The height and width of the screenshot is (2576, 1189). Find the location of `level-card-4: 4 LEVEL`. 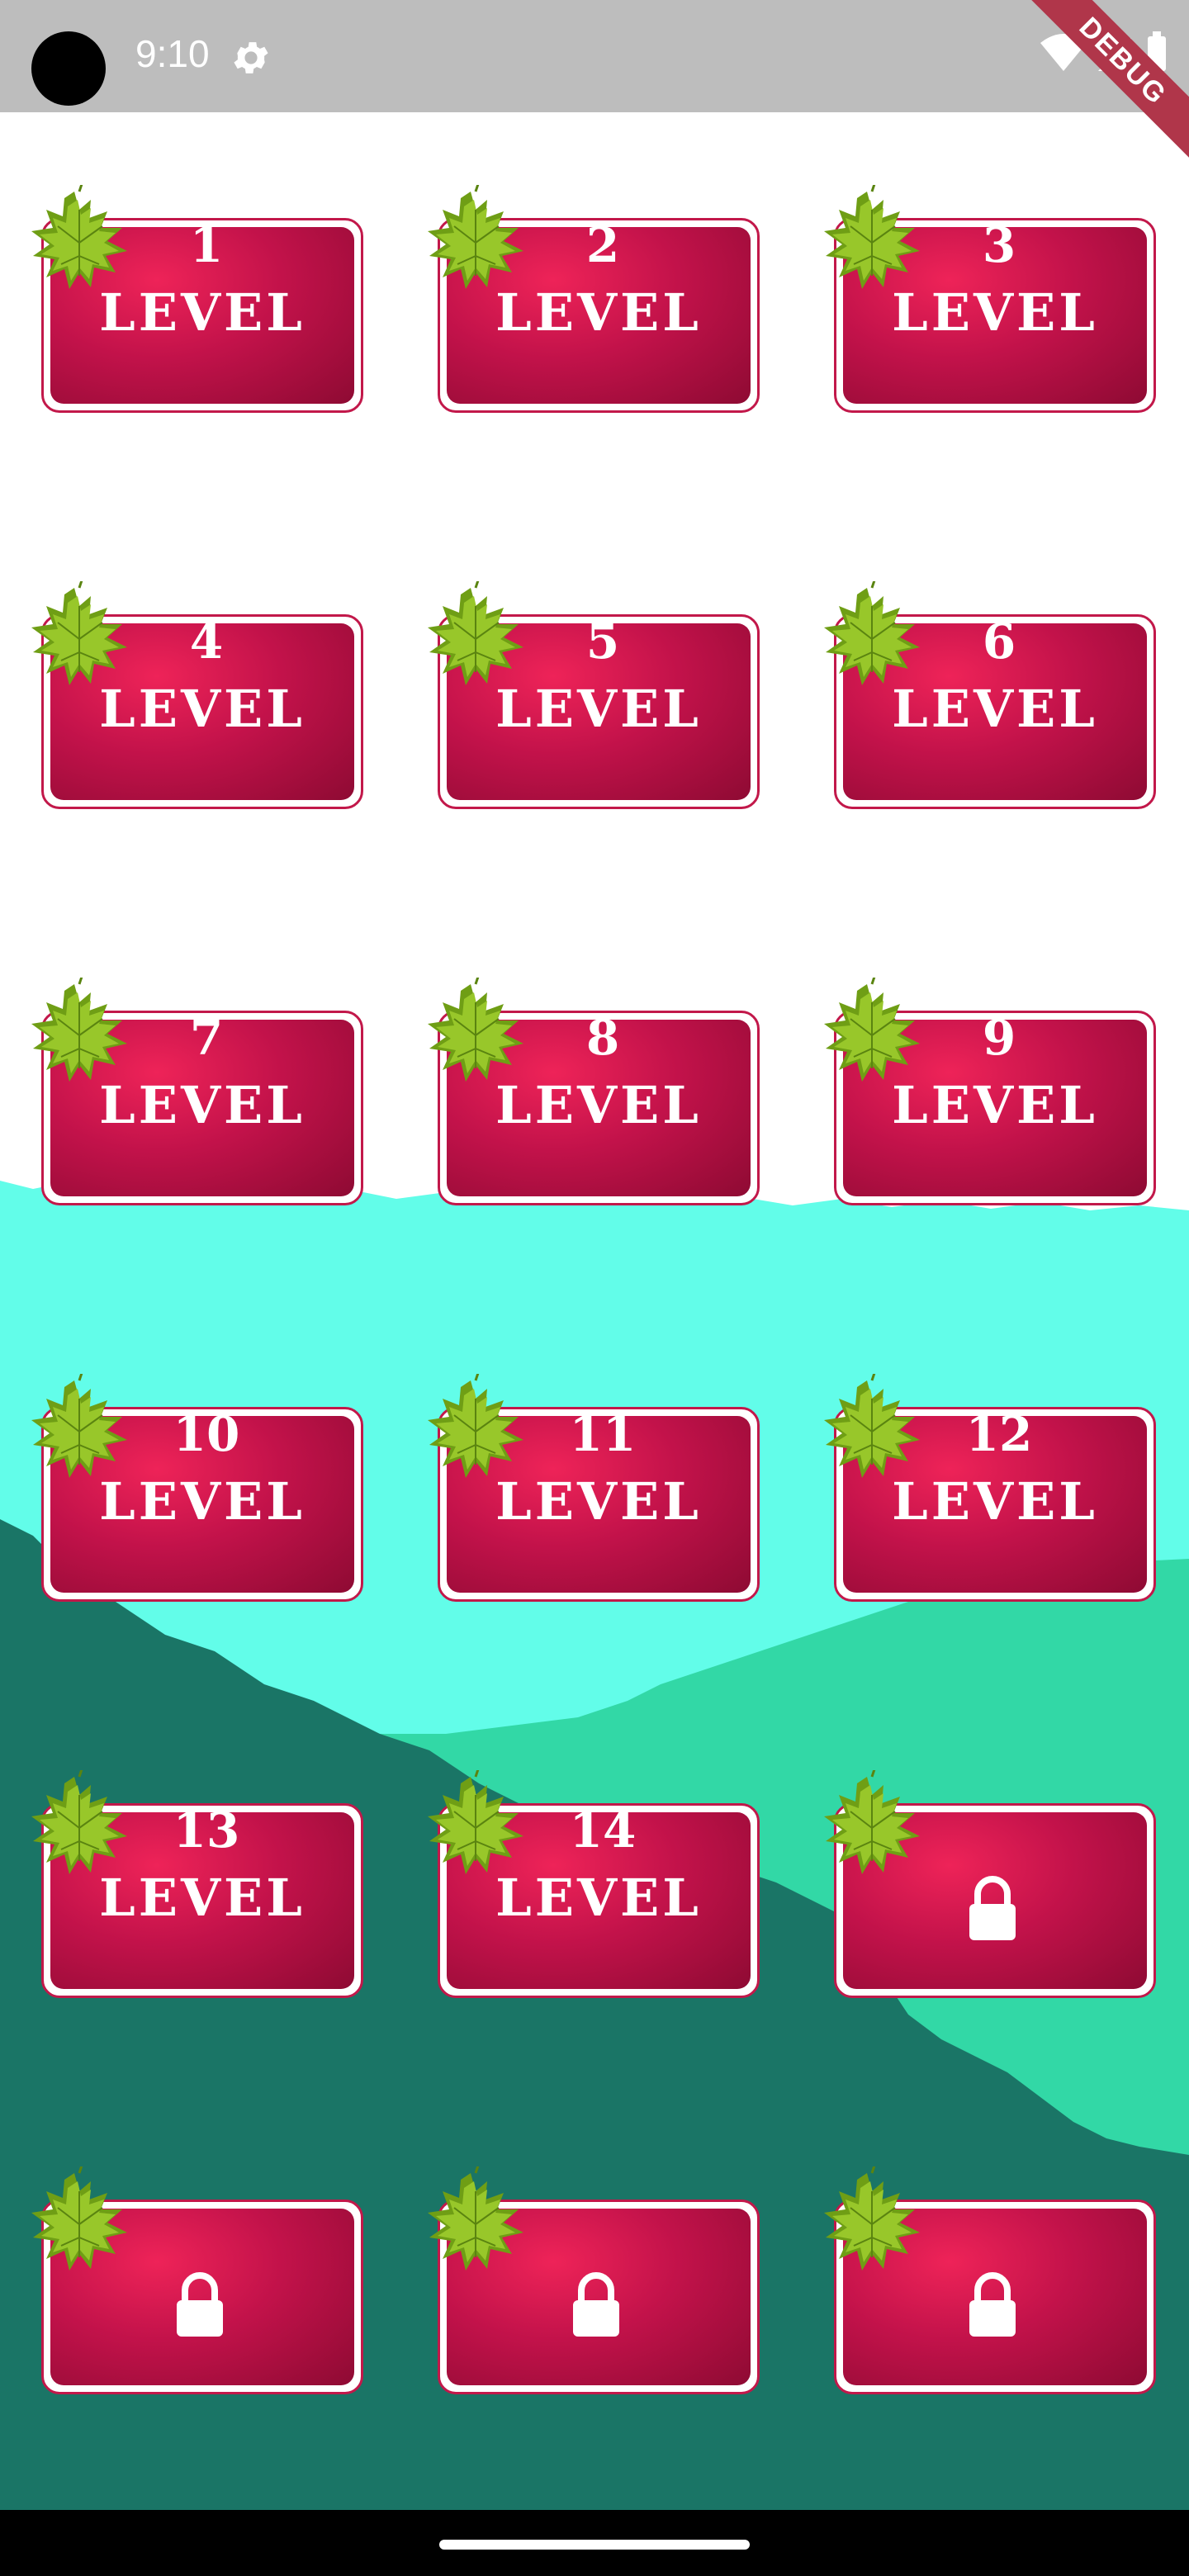

level-card-4: 4 LEVEL is located at coordinates (194, 695).